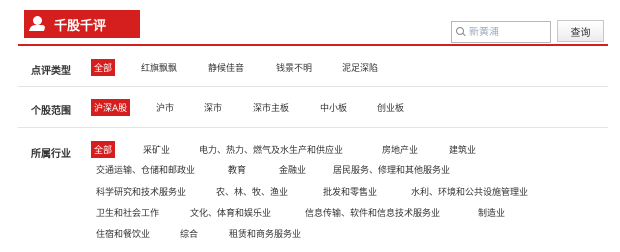 Image resolution: width=620 pixels, height=252 pixels. What do you see at coordinates (400, 149) in the screenshot?
I see `industry-option: 房地产业` at bounding box center [400, 149].